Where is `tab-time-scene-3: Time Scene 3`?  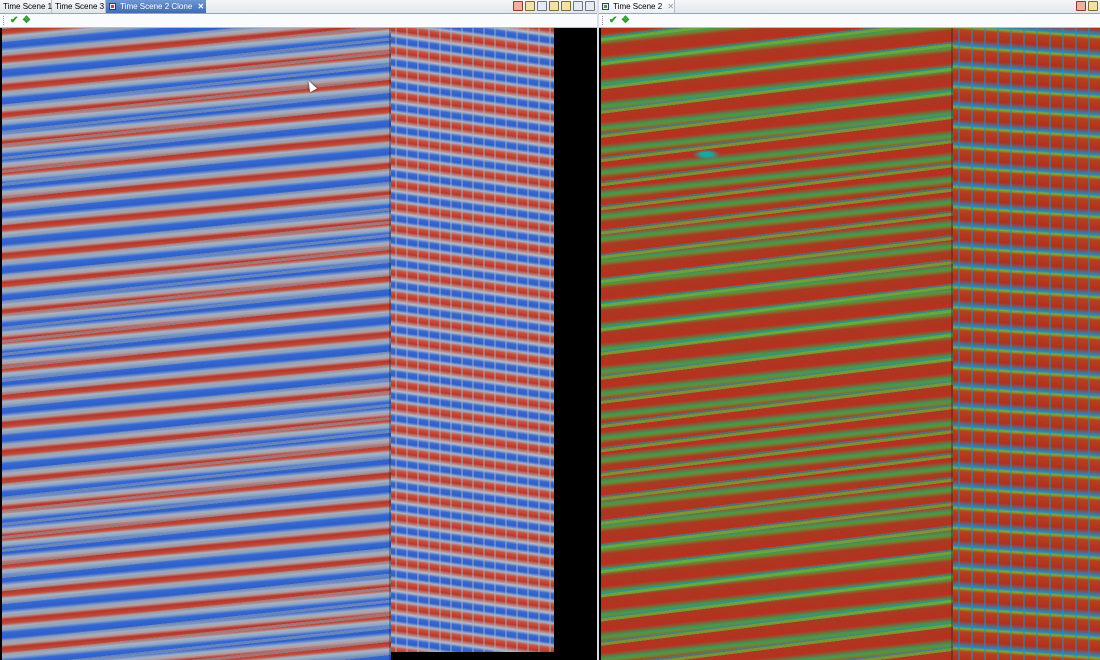 tab-time-scene-3: Time Scene 3 is located at coordinates (79, 6).